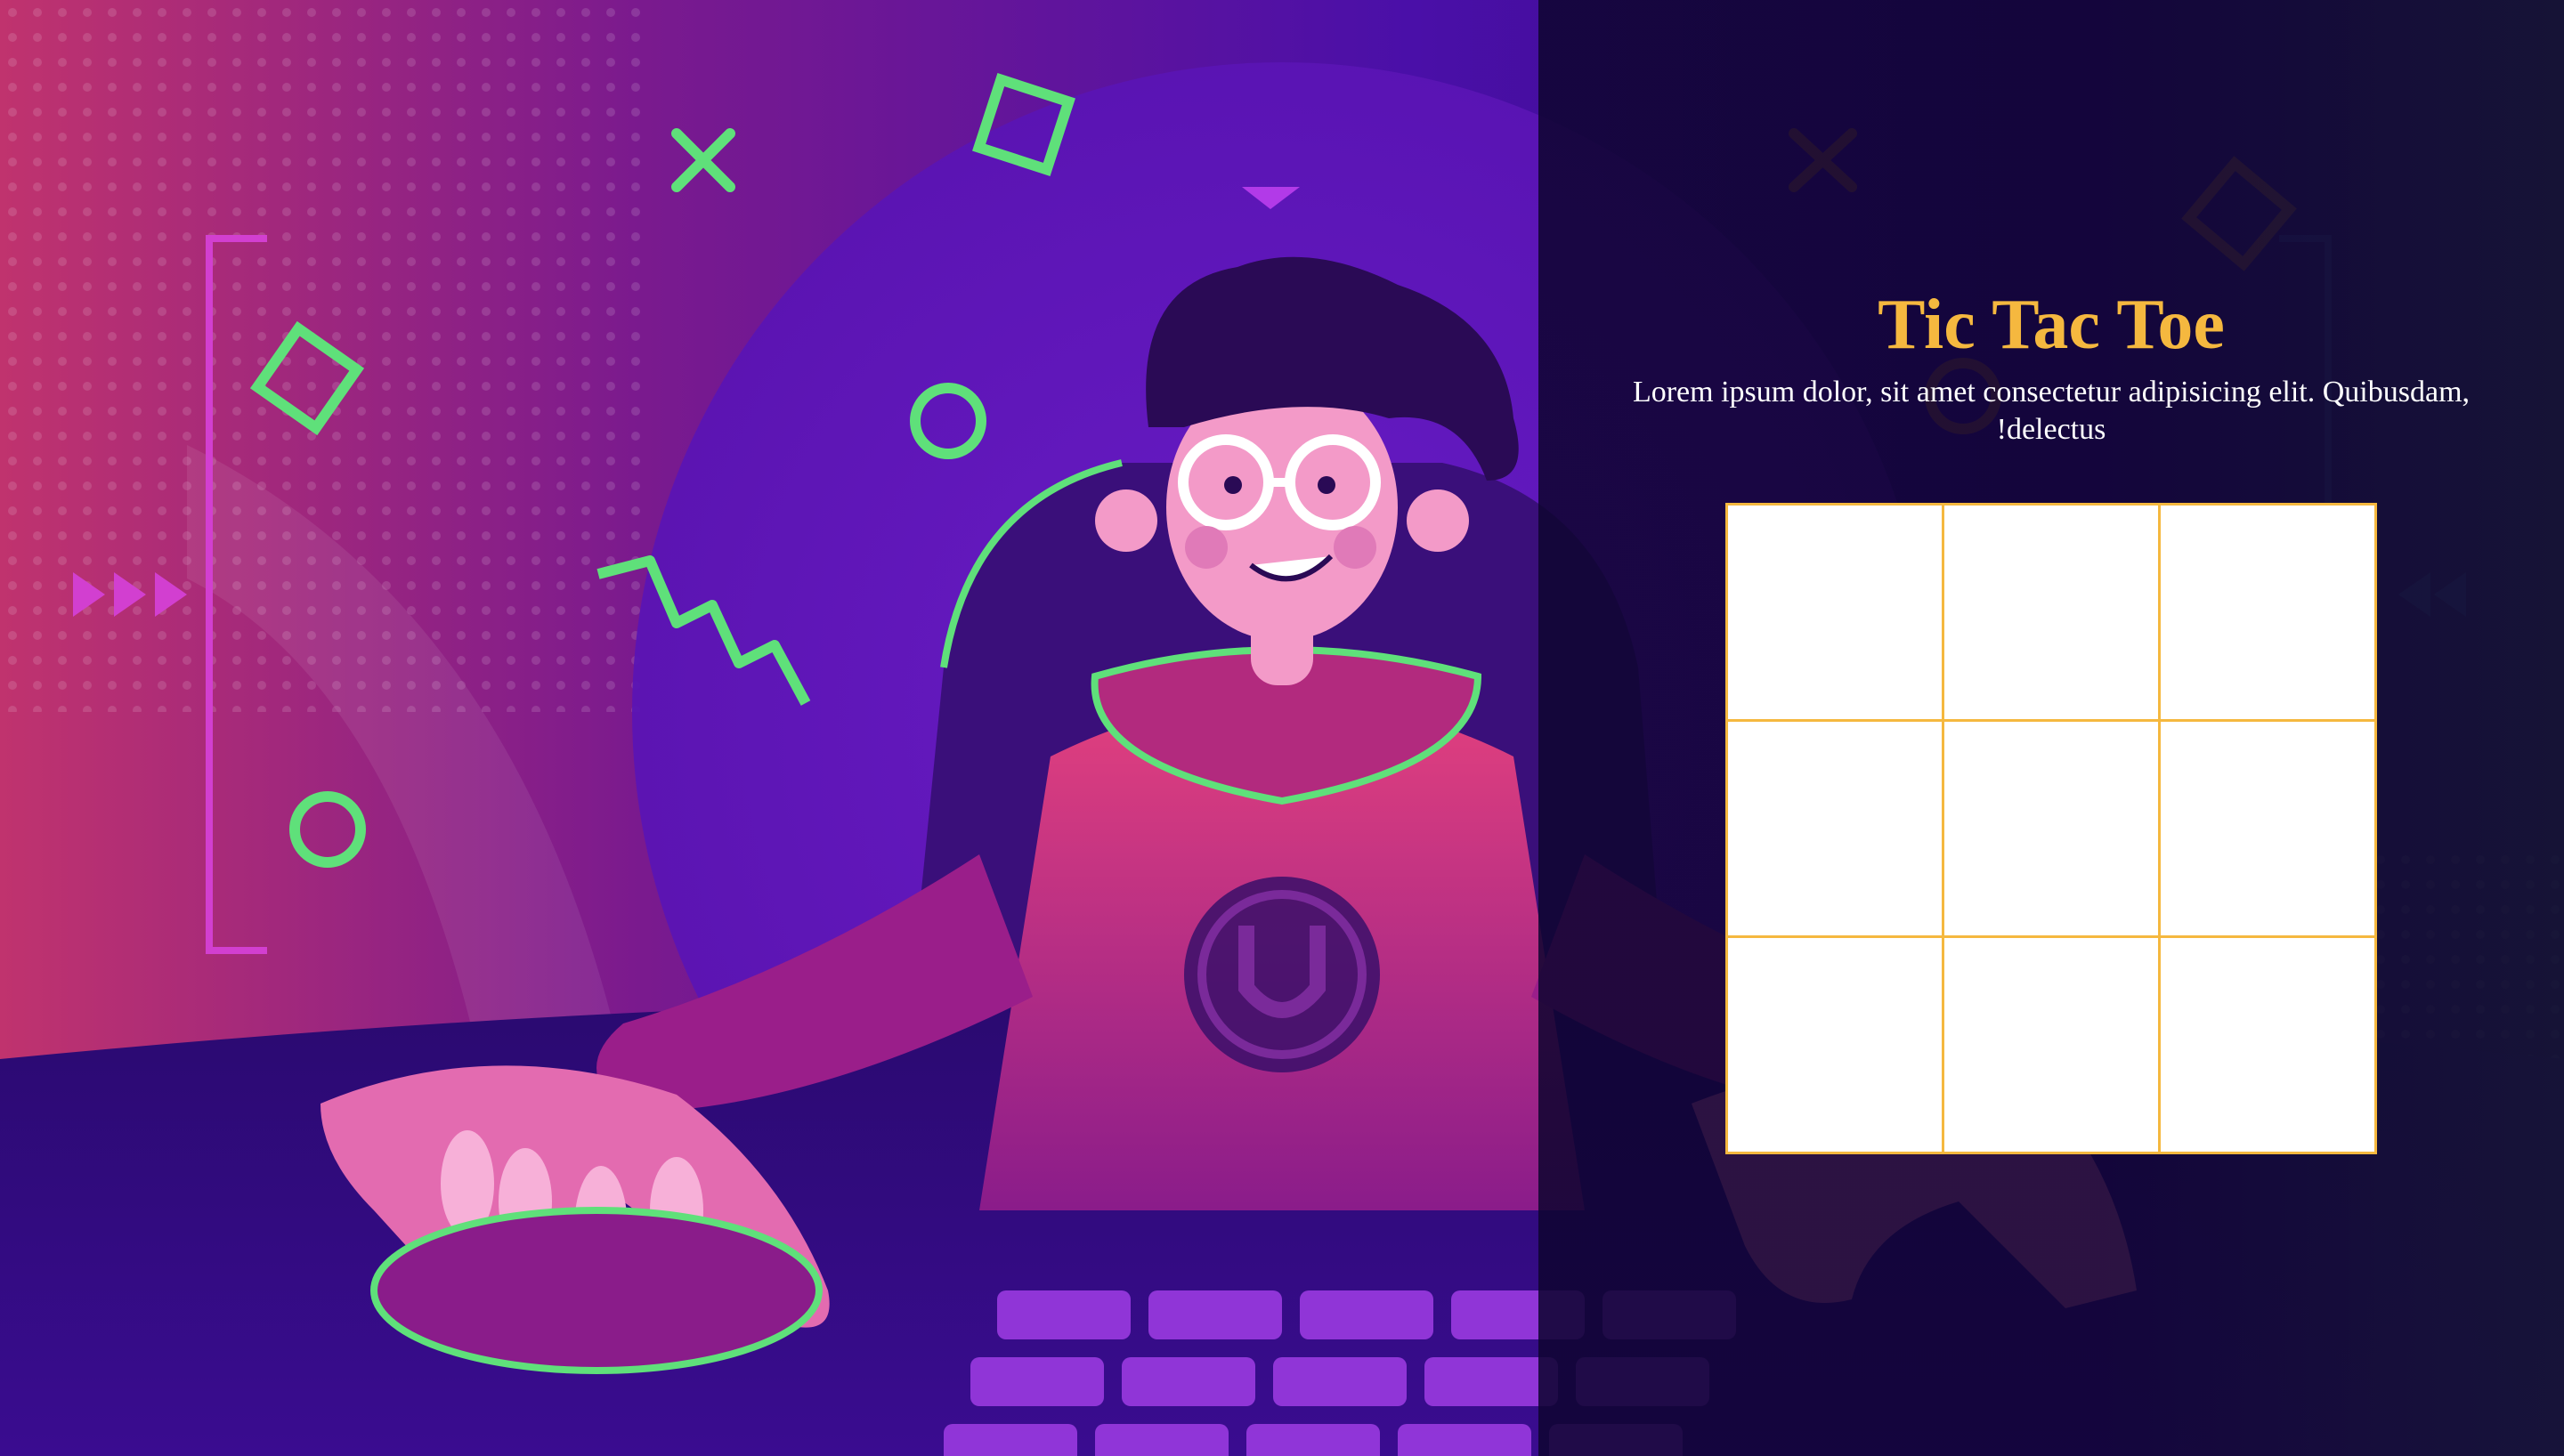 The image size is (2564, 1456). What do you see at coordinates (2051, 325) in the screenshot?
I see `game-title: Tic Tac Toe` at bounding box center [2051, 325].